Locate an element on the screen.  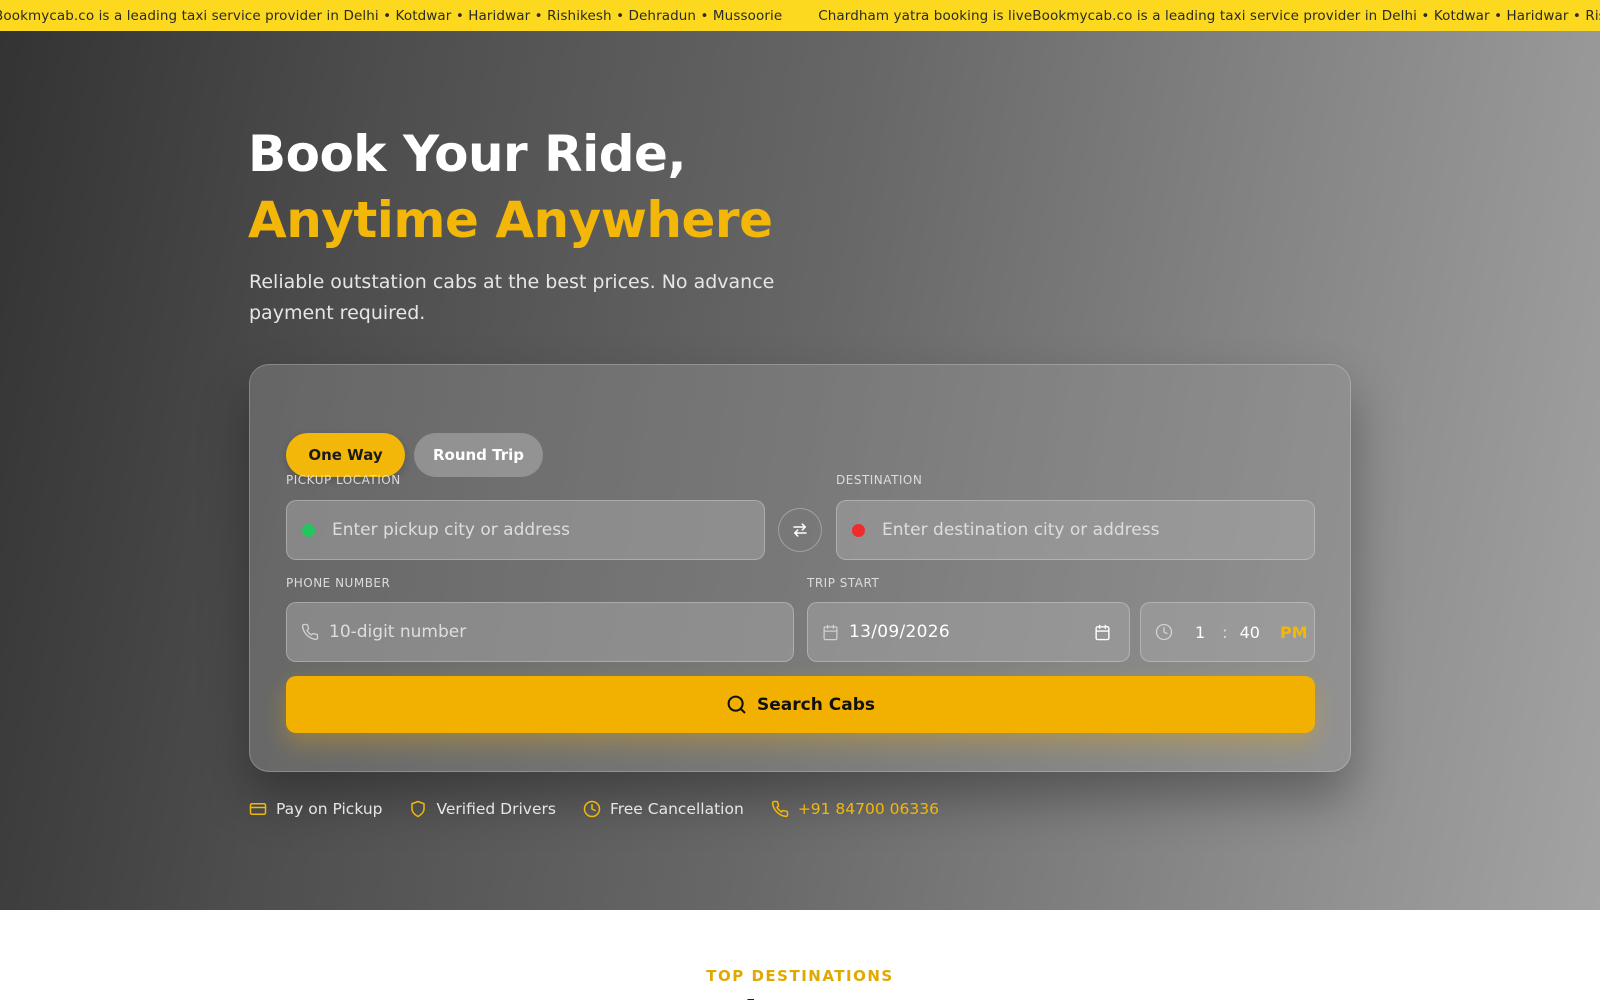
shield-icon is located at coordinates (418, 809).